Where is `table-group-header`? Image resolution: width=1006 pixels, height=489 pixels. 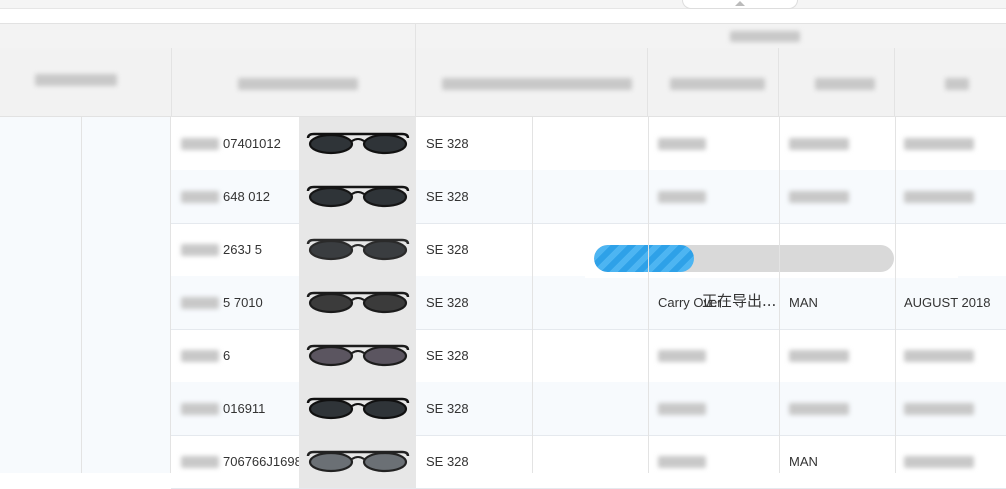 table-group-header is located at coordinates (503, 36).